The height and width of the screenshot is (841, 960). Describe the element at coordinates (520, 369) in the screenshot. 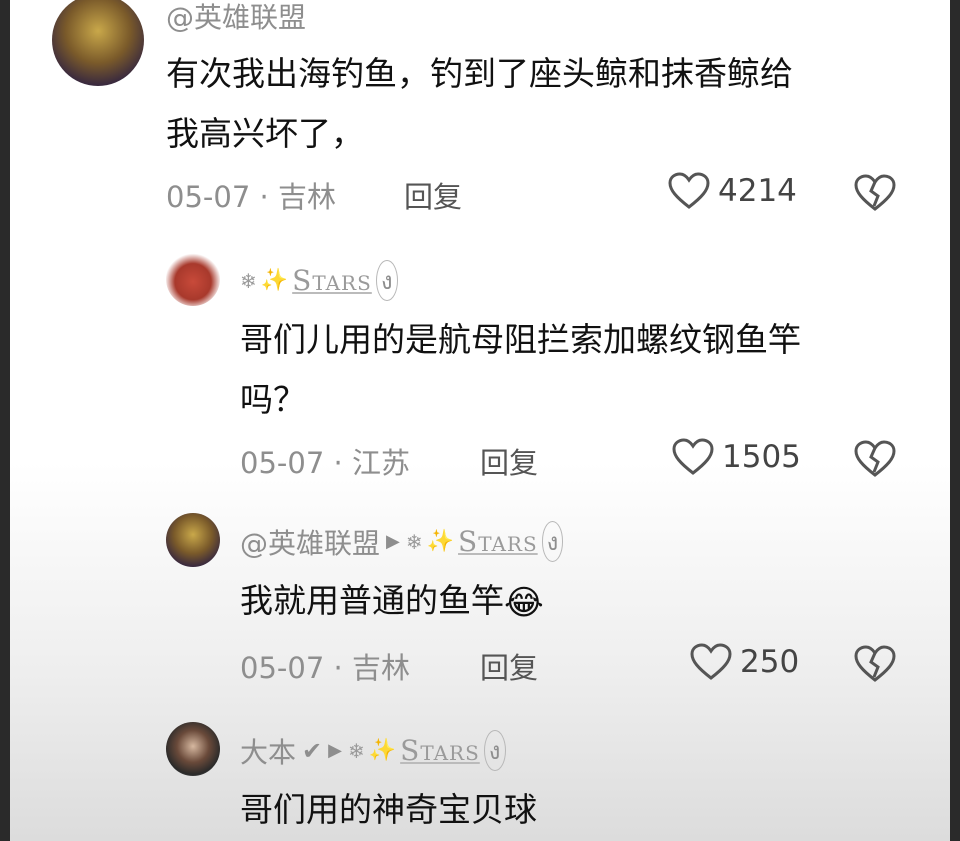

I see `comment-text: 哥们儿用的是航母阻拦索加螺纹钢鱼竿 吗？` at that location.